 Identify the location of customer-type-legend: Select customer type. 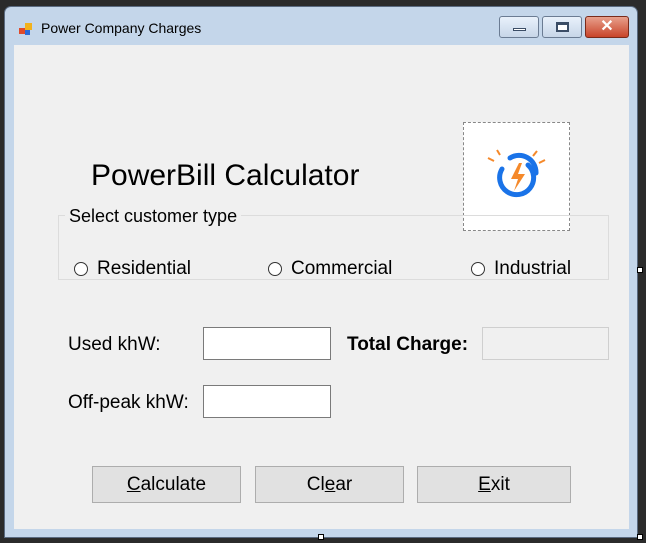
(153, 216).